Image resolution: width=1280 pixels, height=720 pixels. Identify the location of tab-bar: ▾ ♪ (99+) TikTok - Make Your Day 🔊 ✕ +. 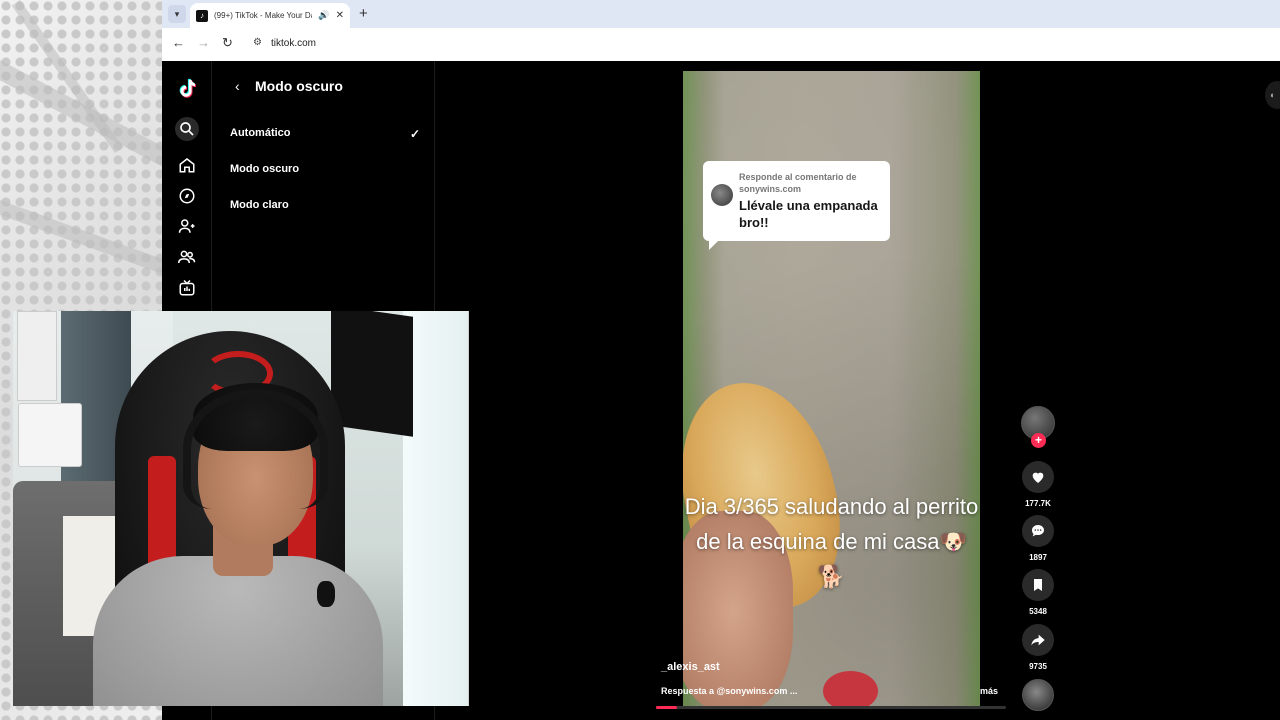
(721, 14).